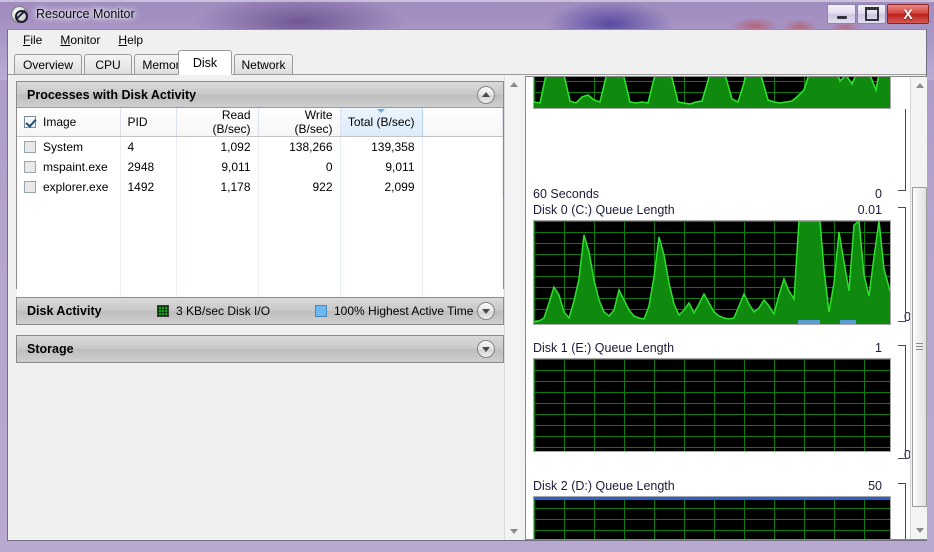 The width and height of the screenshot is (934, 552). Describe the element at coordinates (902, 150) in the screenshot. I see `bracket-top-graph` at that location.